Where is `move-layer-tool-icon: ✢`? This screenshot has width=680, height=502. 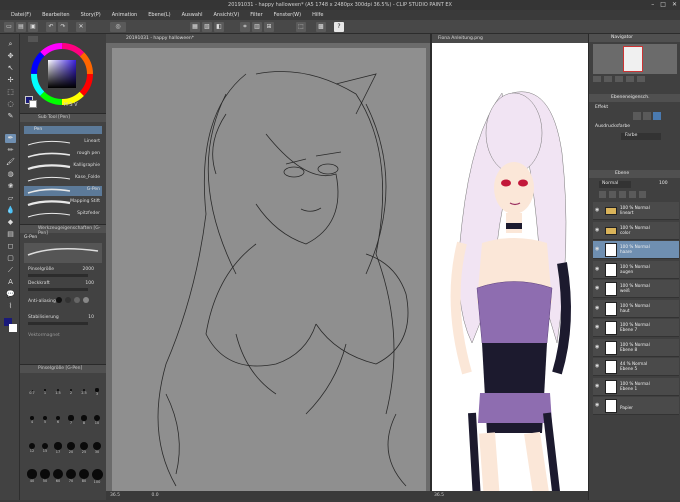
move-layer-tool-icon: ✢ is located at coordinates (10, 80).